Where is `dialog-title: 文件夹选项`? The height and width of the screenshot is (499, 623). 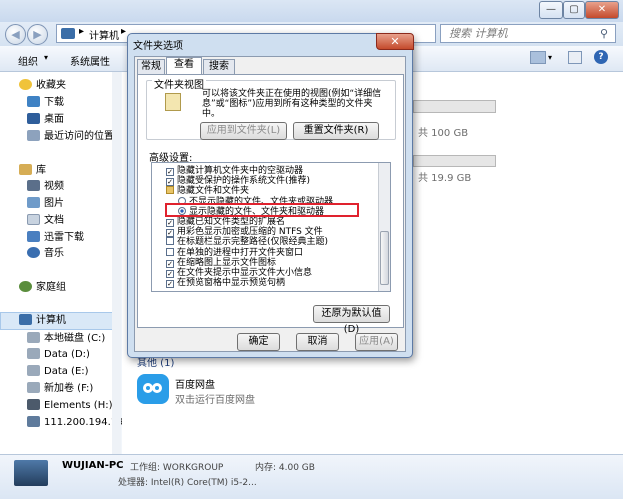
dialog-title: 文件夹选项 is located at coordinates (158, 46).